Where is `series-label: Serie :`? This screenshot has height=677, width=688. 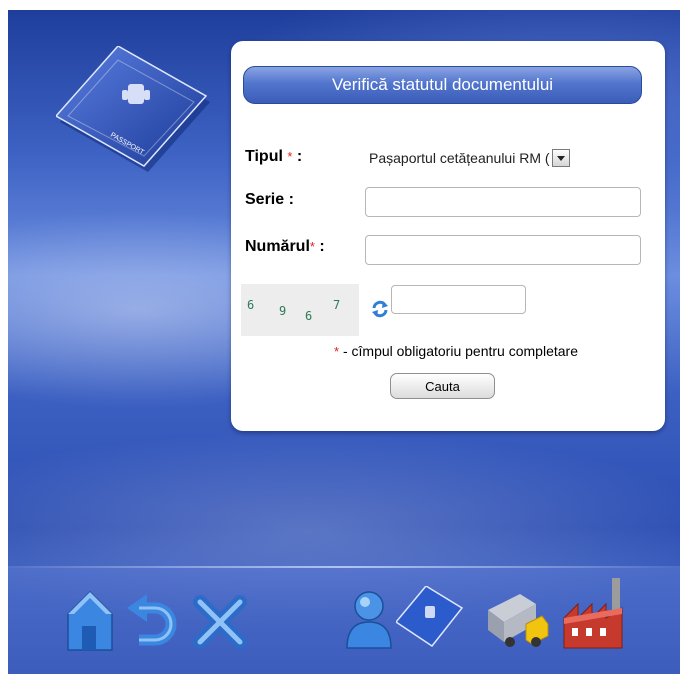 series-label: Serie : is located at coordinates (269, 199).